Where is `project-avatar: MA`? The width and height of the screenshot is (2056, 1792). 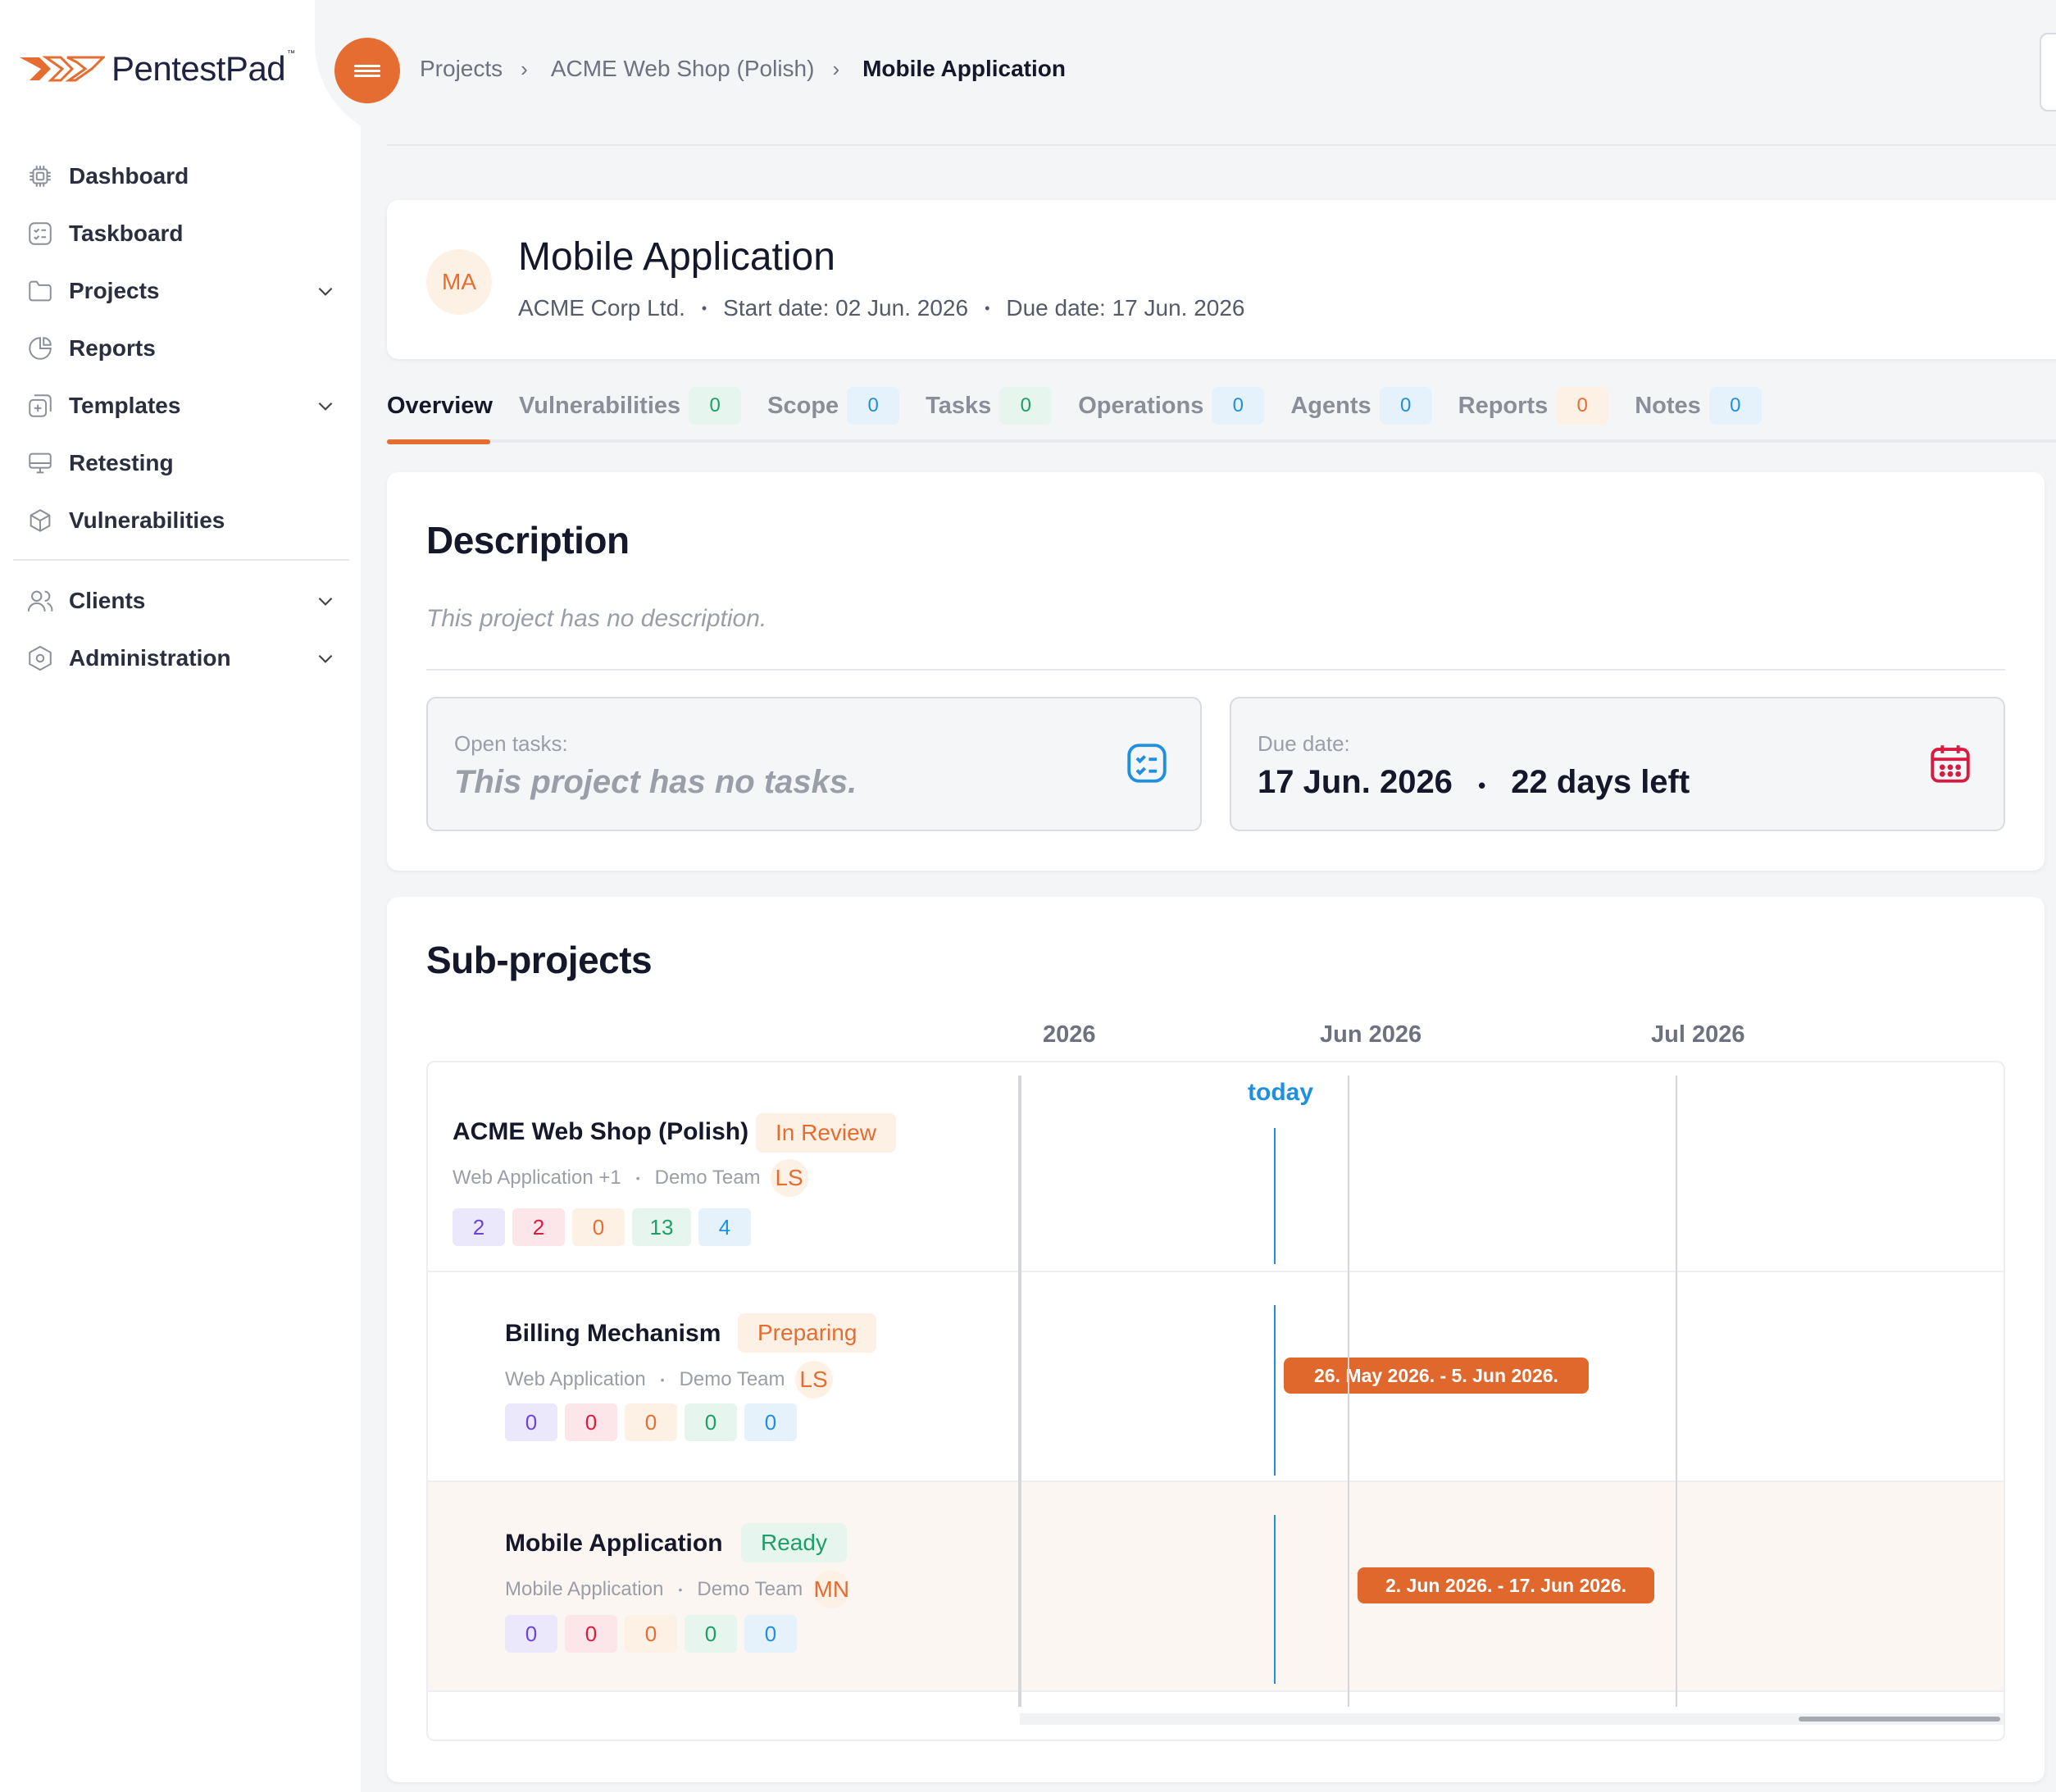
project-avatar: MA is located at coordinates (459, 282).